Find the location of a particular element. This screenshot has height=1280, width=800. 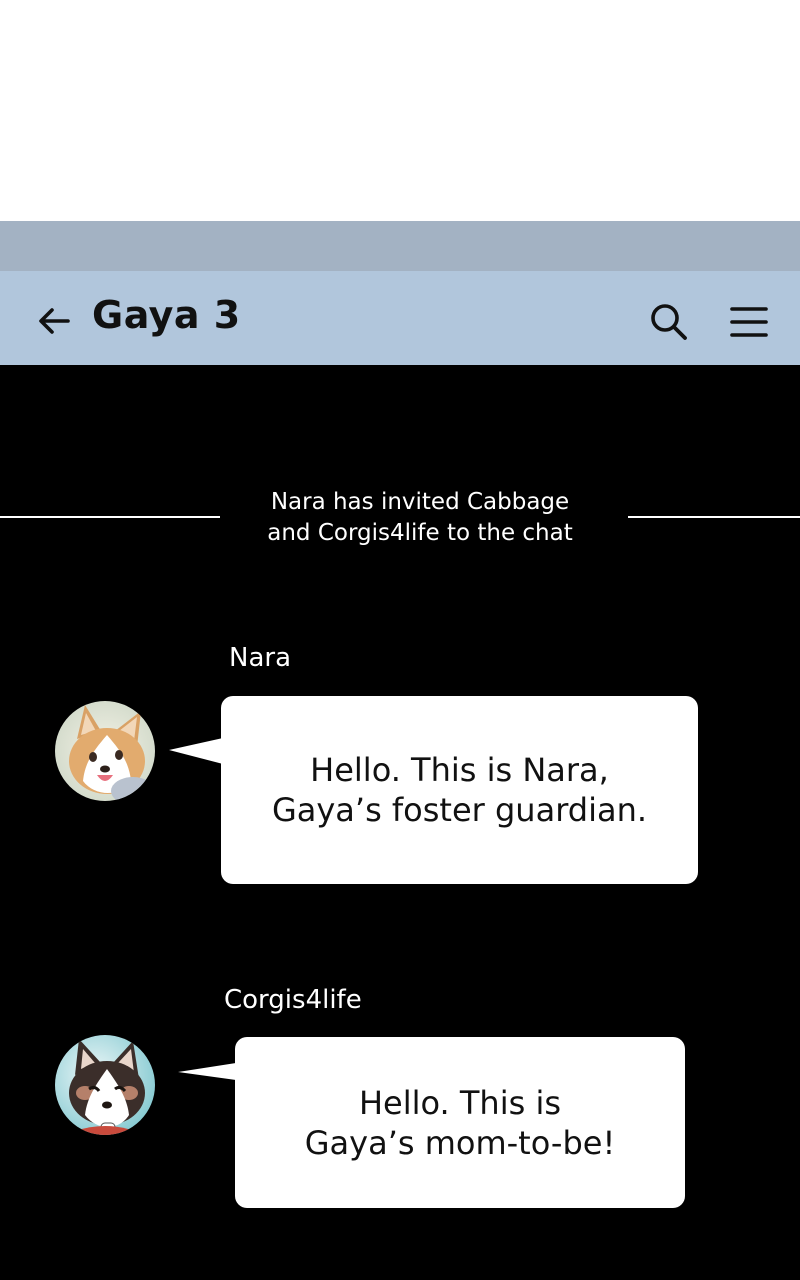

search-button is located at coordinates (669, 322).